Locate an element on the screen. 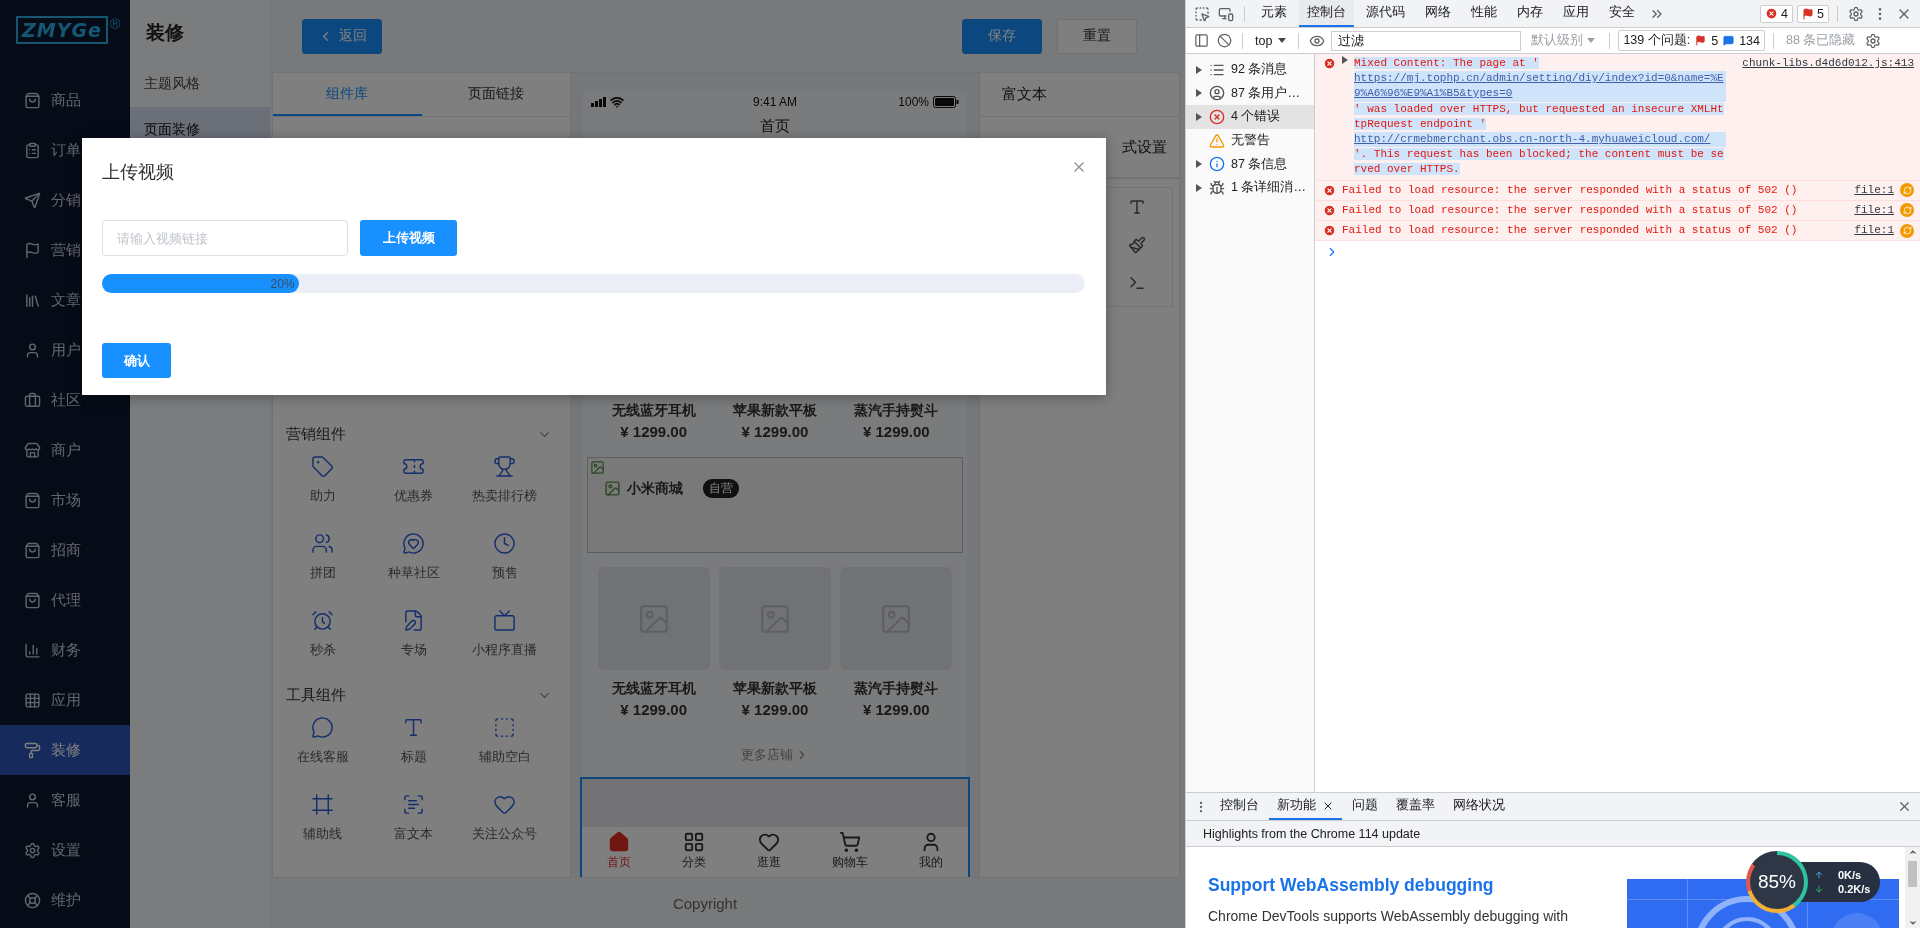 This screenshot has height=928, width=1920. tab-bar-item: 首页 is located at coordinates (619, 854).